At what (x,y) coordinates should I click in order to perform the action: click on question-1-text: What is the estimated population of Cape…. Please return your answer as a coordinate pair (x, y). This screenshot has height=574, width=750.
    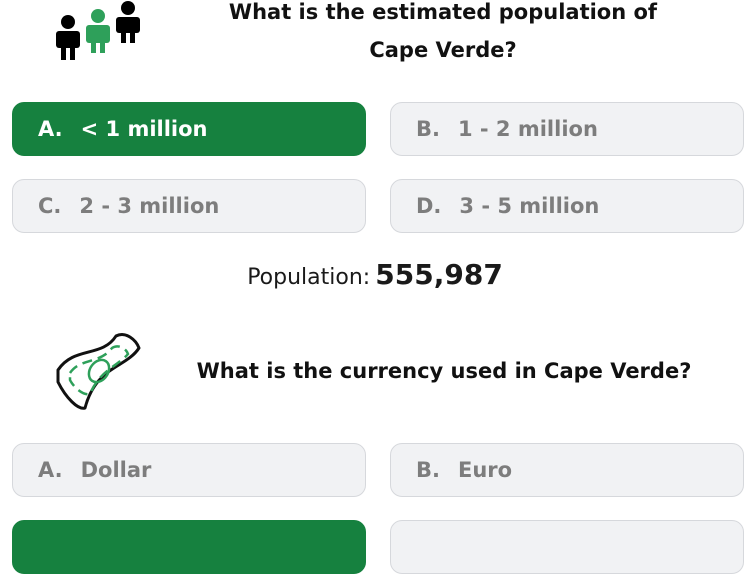
    Looking at the image, I should click on (443, 31).